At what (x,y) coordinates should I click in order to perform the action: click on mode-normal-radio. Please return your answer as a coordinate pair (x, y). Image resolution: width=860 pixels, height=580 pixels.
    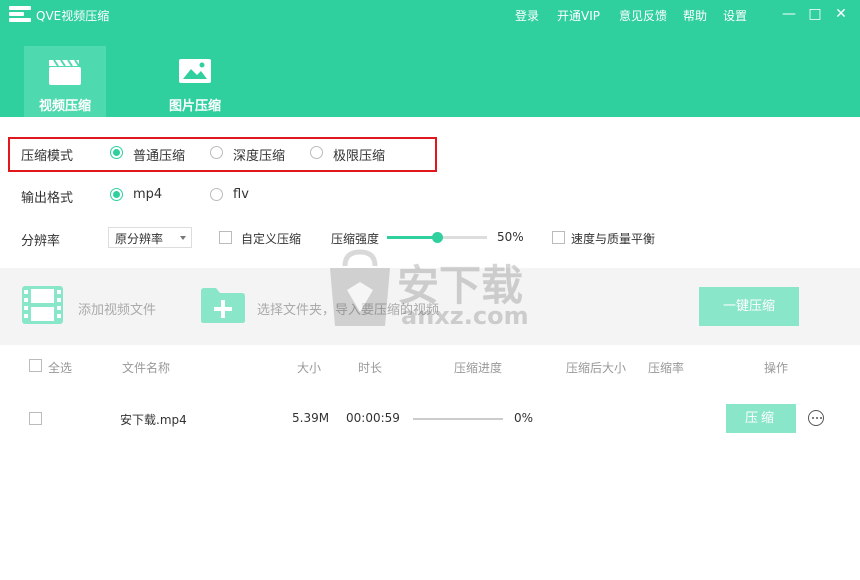
    Looking at the image, I should click on (116, 152).